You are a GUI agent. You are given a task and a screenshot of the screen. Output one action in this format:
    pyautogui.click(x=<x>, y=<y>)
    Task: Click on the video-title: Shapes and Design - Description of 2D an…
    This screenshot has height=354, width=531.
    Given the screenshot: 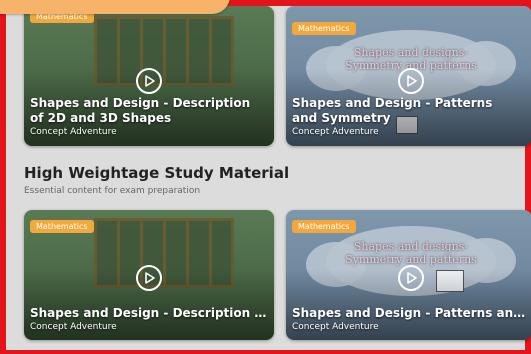 What is the action you would take?
    pyautogui.click(x=140, y=110)
    